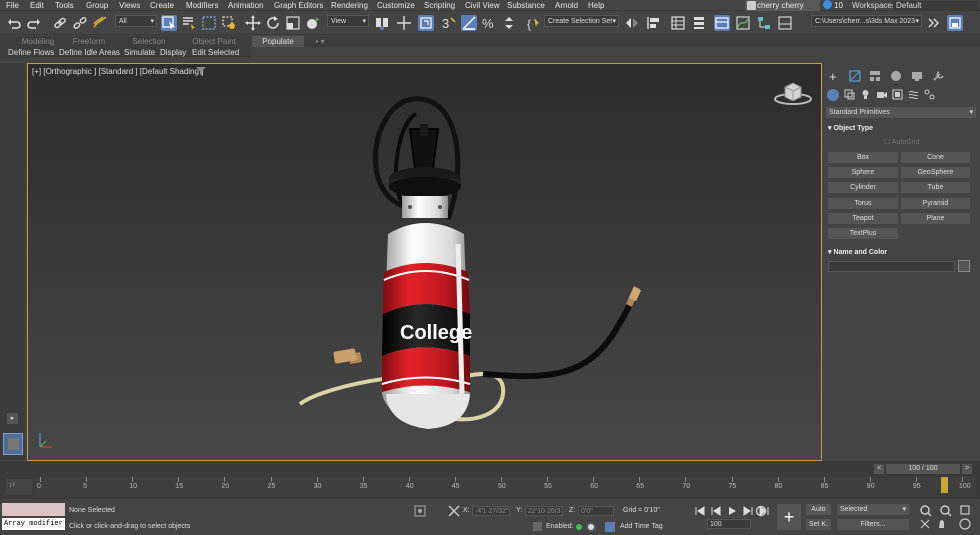  What do you see at coordinates (863, 203) in the screenshot?
I see `torus-button: Torus` at bounding box center [863, 203].